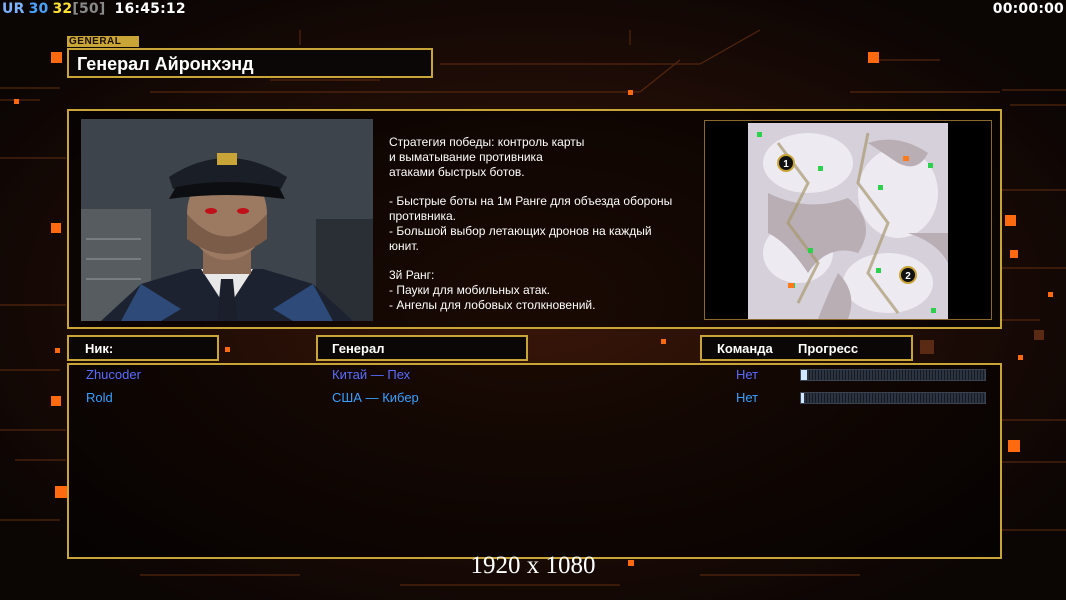 This screenshot has width=1066, height=600. Describe the element at coordinates (371, 374) in the screenshot. I see `player-general: Китай — Пех` at that location.